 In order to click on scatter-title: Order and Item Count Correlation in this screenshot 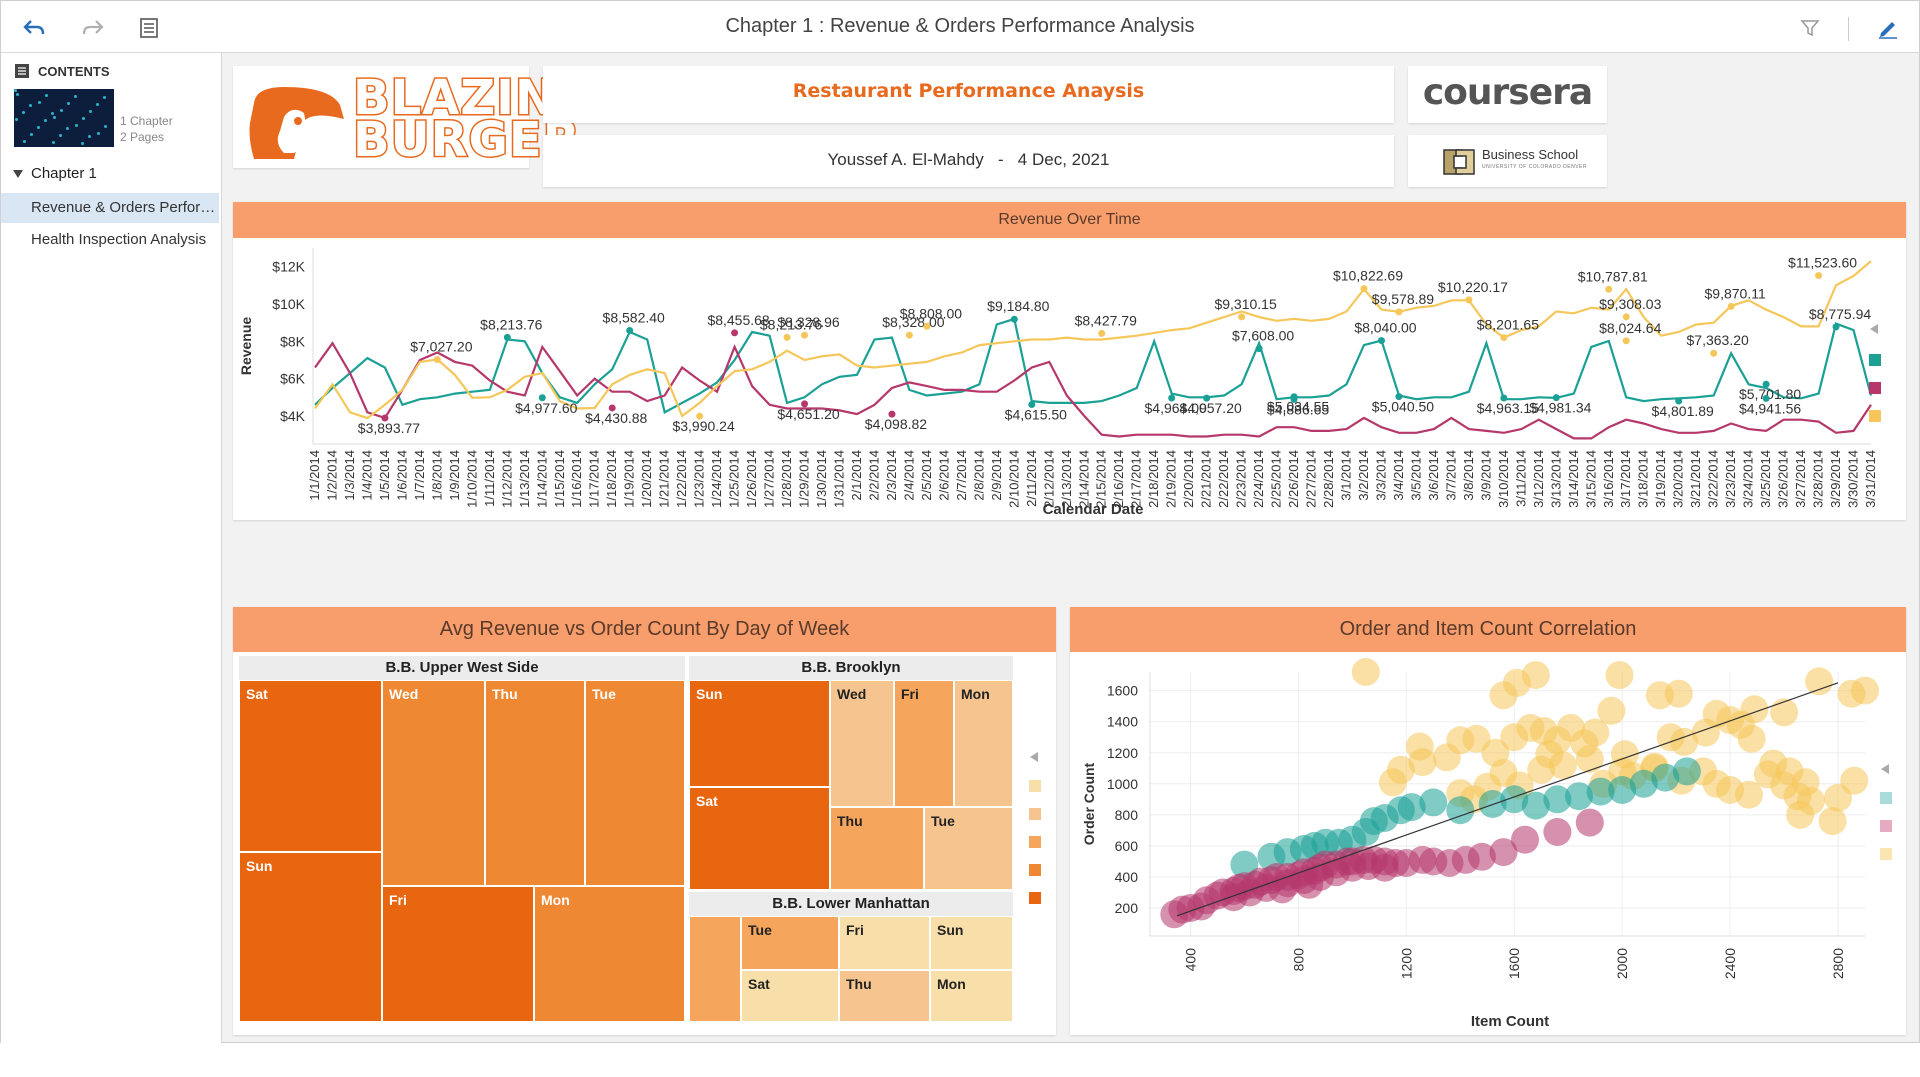, I will do `click(1488, 629)`.